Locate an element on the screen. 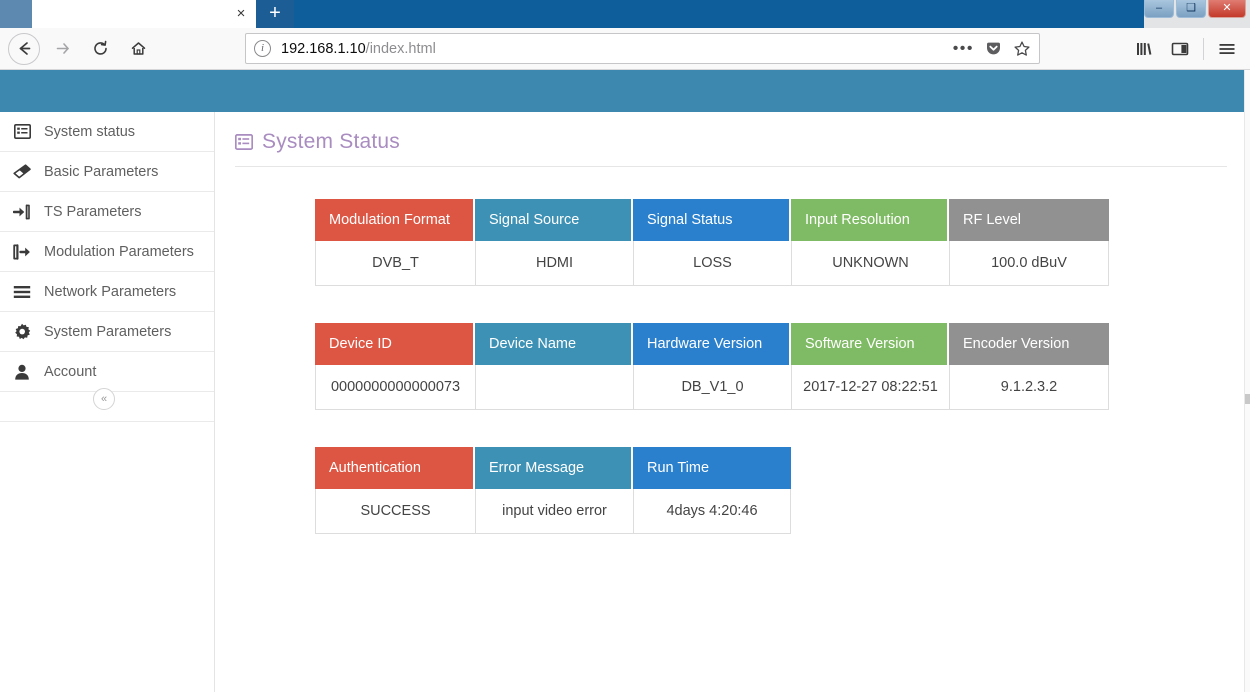 This screenshot has width=1250, height=692. app-header-bar is located at coordinates (622, 91).